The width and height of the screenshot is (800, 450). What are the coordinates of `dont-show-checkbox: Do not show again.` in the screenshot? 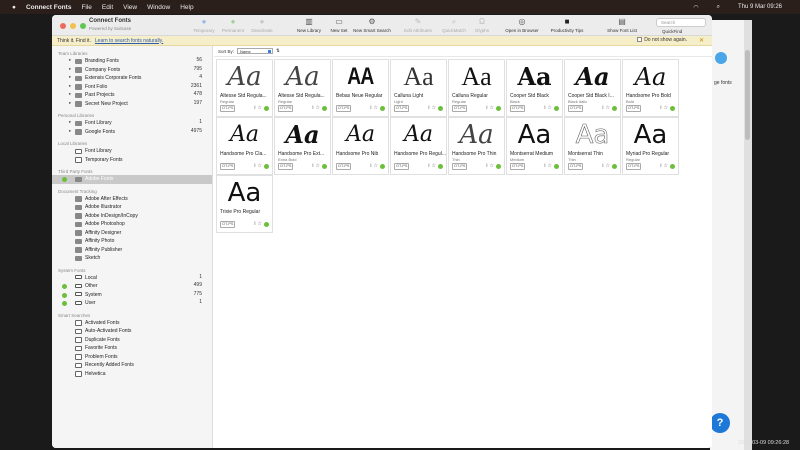 It's located at (662, 40).